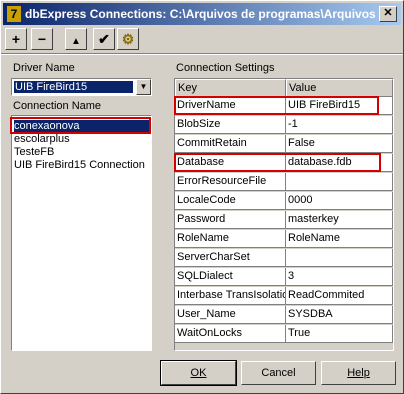 This screenshot has width=404, height=394. Describe the element at coordinates (14, 14) in the screenshot. I see `app-icon: 7` at that location.